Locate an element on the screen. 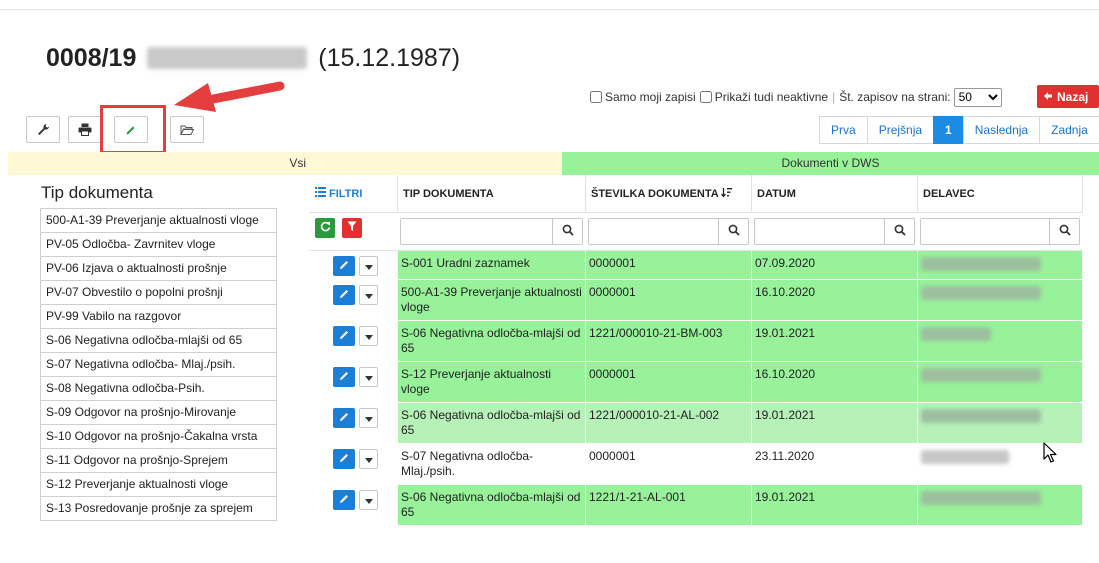  cell-tip: S-07 Negativna odločba-Mlaj./psih. is located at coordinates (491, 464).